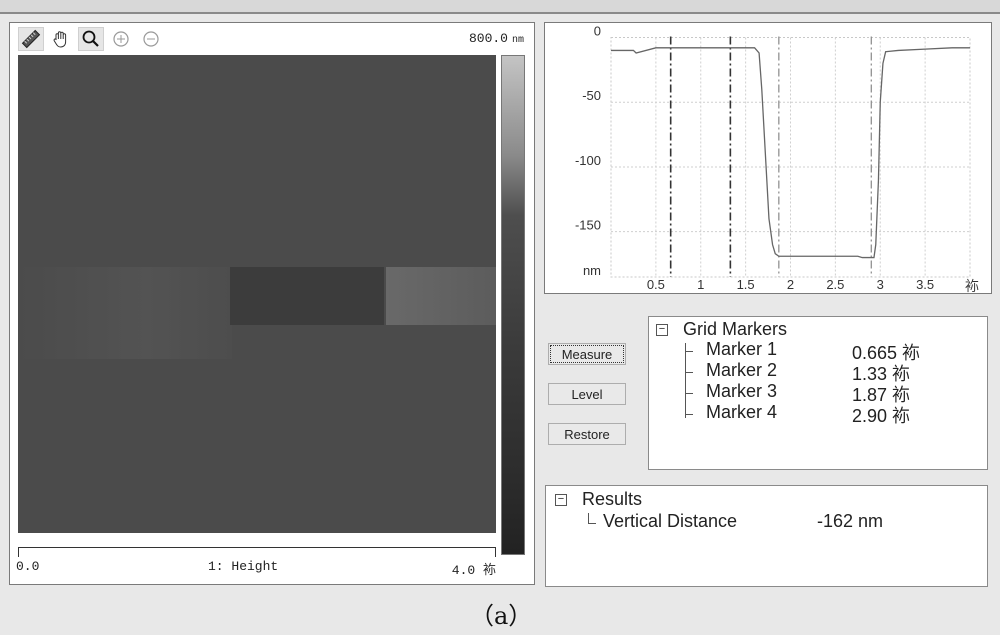  I want to click on colorbar-max-value: 800.0, so click(488, 38).